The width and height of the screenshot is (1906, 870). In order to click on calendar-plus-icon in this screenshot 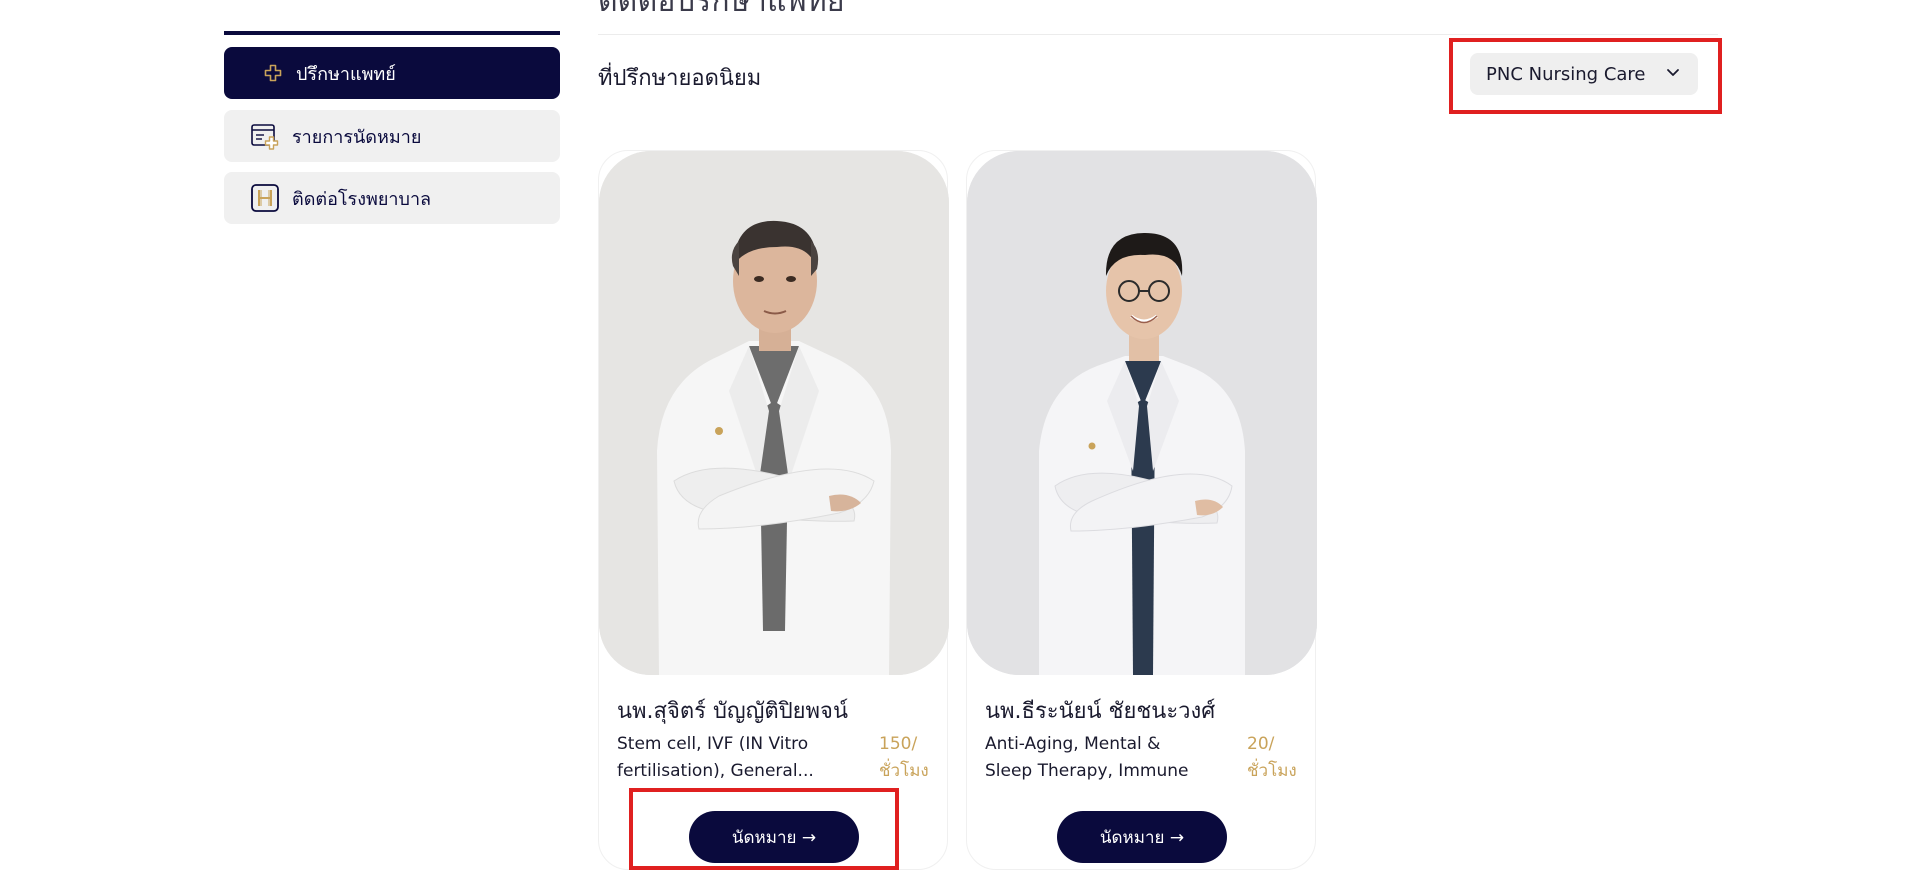, I will do `click(265, 136)`.